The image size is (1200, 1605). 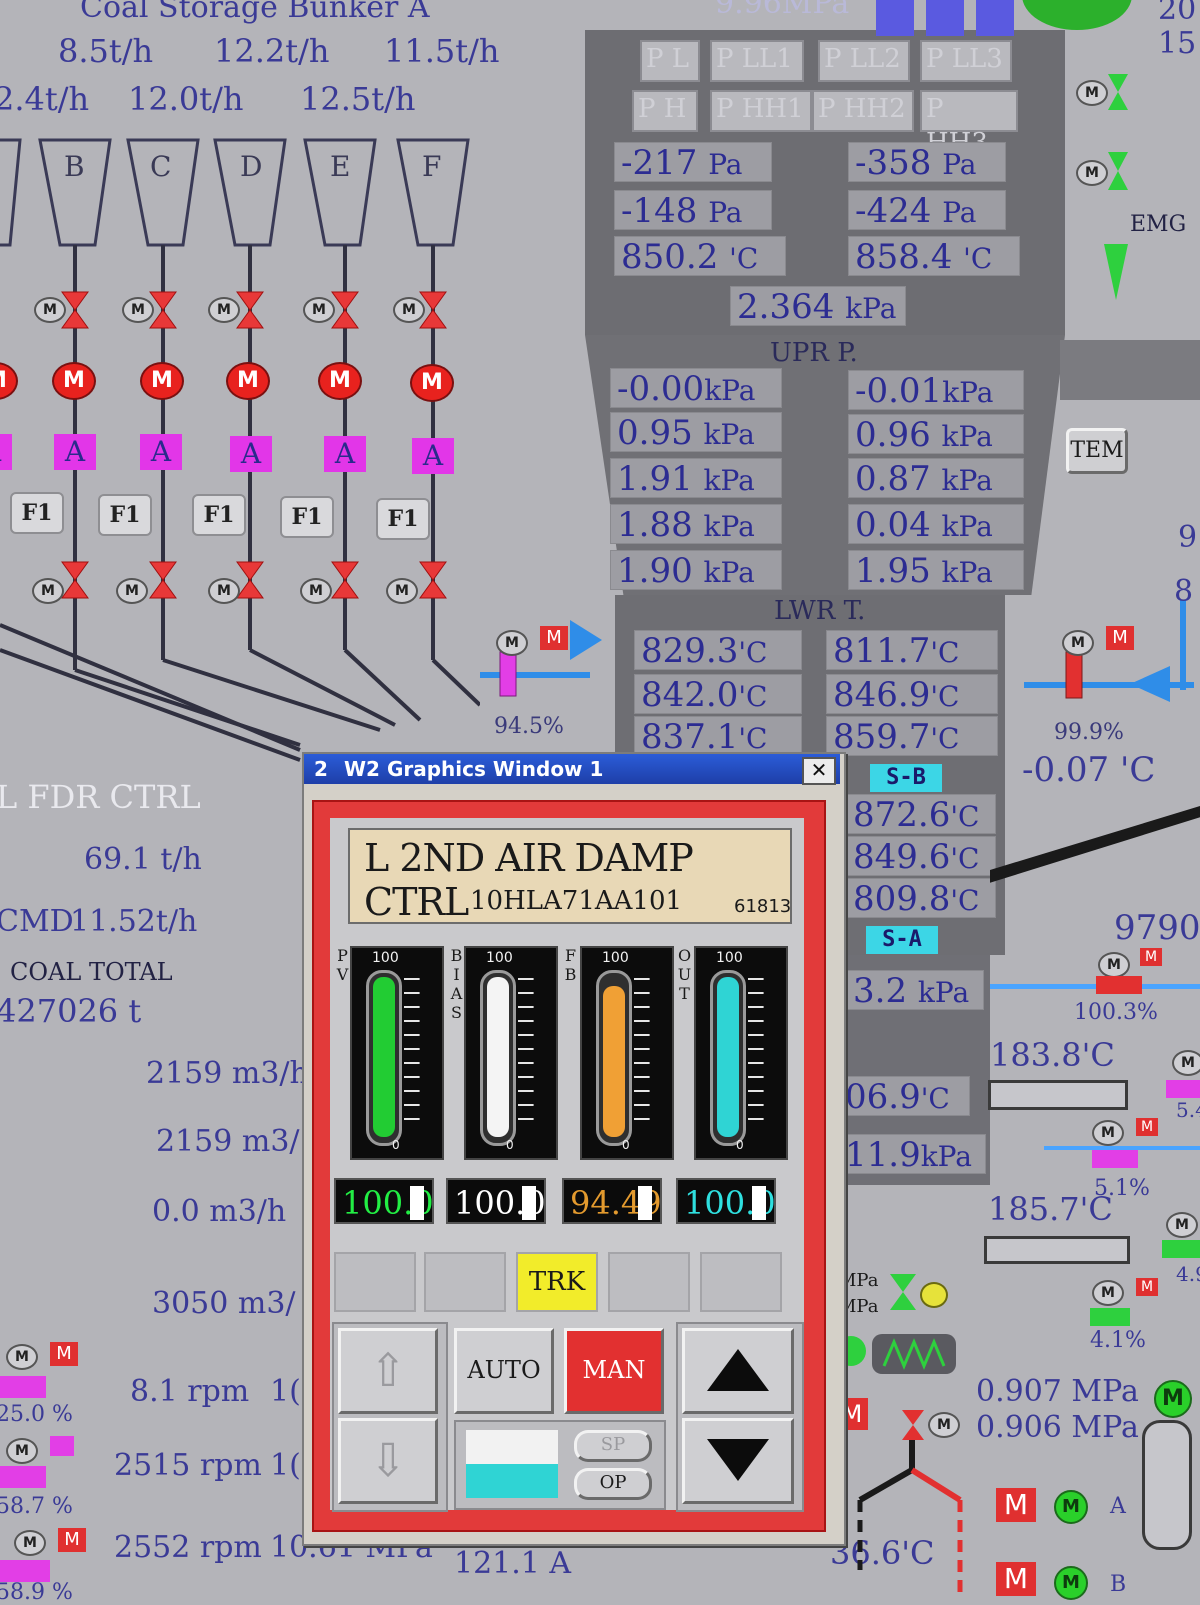 What do you see at coordinates (912, 650) in the screenshot?
I see `lwr-right-1: 811.7'C` at bounding box center [912, 650].